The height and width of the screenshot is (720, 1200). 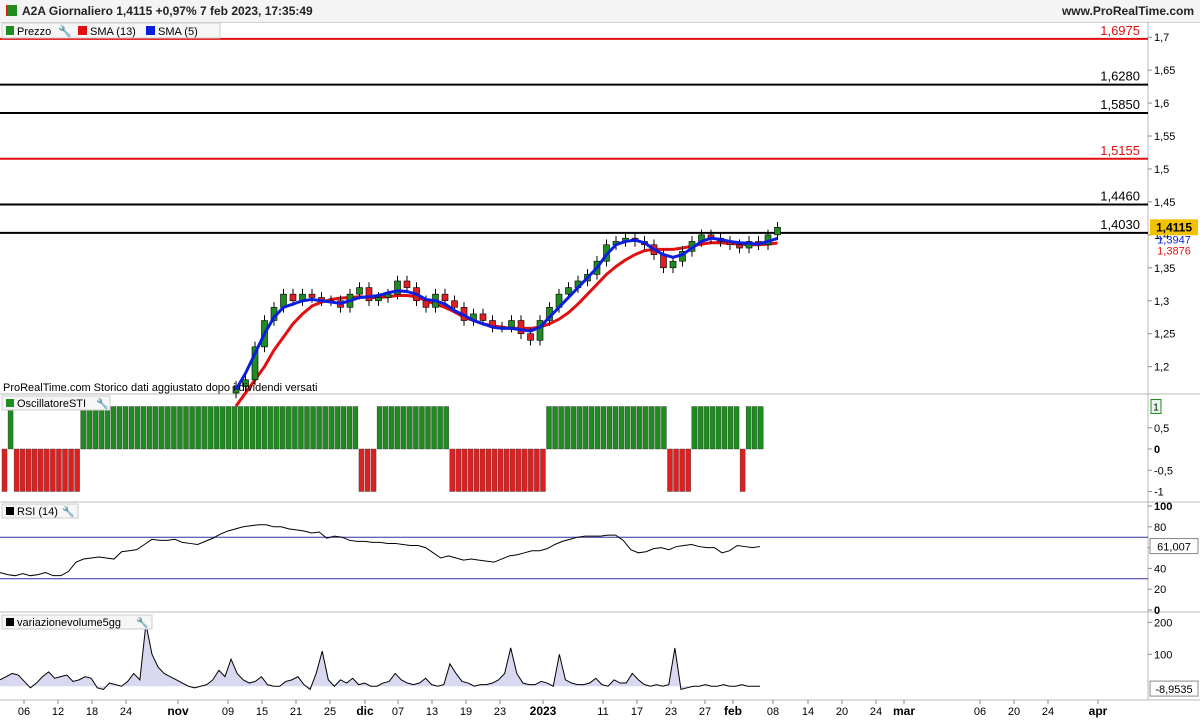 What do you see at coordinates (228, 712) in the screenshot?
I see `time-tick-label: 09` at bounding box center [228, 712].